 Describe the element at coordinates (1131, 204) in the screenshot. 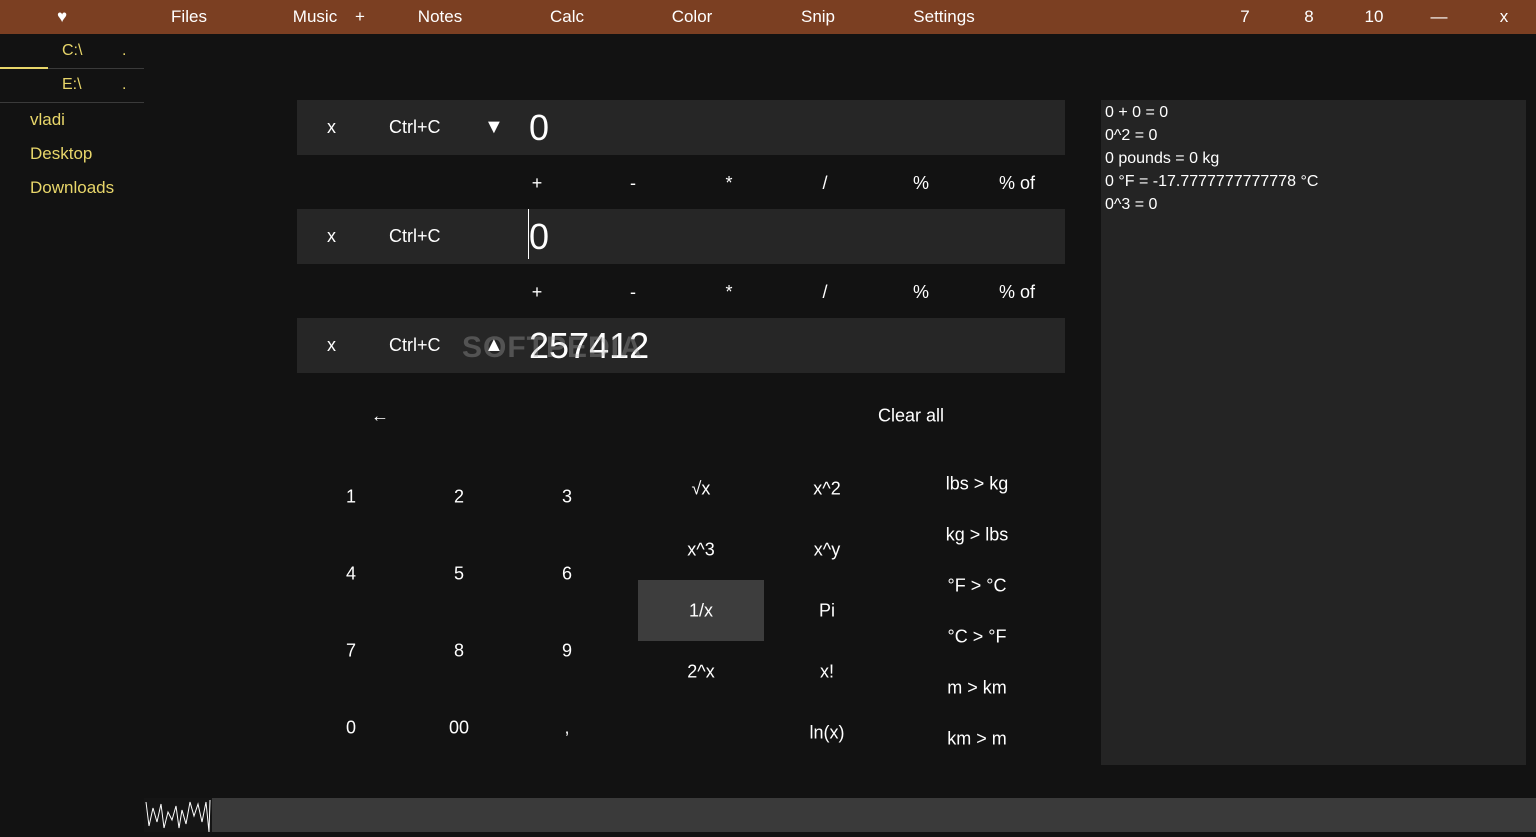

I see `history-line: 0^3 = 0` at that location.